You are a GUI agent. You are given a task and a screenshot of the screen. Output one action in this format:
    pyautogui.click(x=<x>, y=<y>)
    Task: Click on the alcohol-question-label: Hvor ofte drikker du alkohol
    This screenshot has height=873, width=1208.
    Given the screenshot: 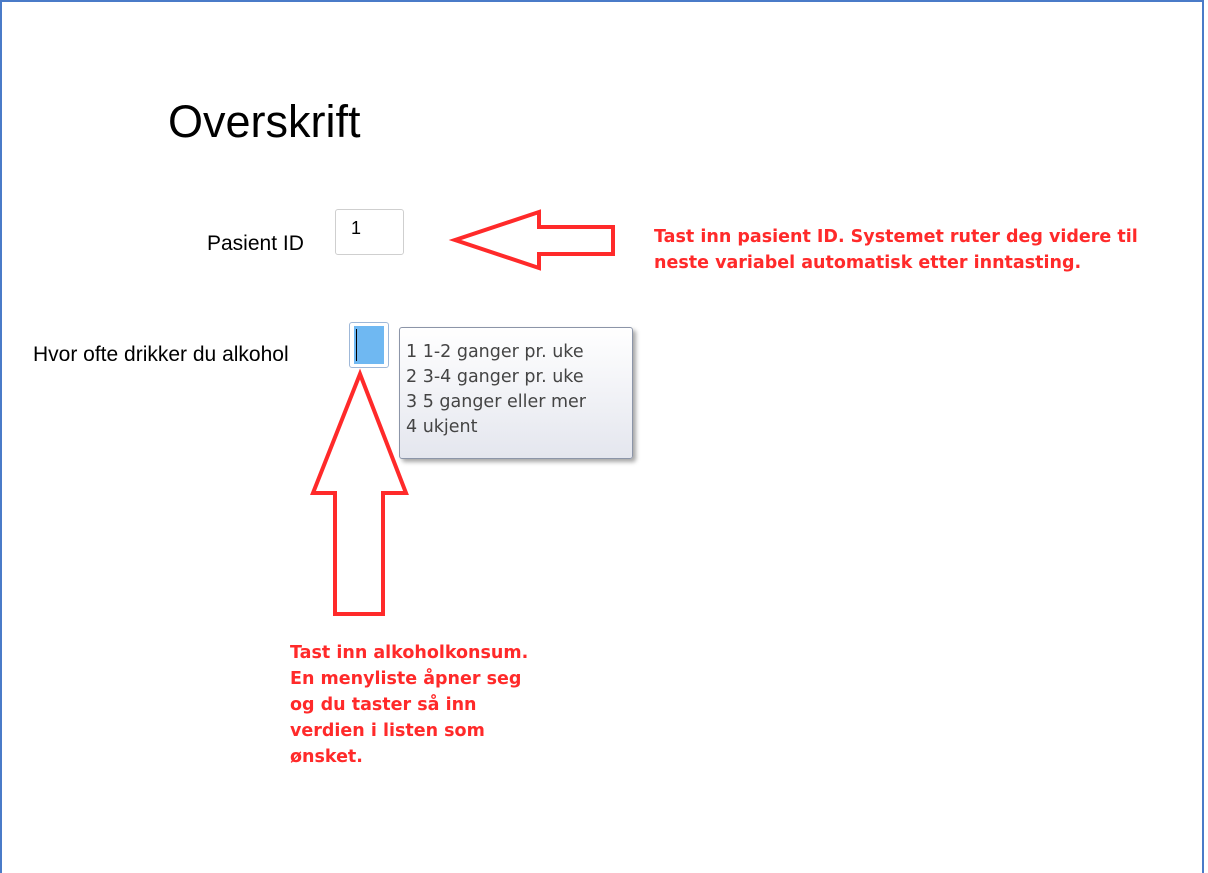 What is the action you would take?
    pyautogui.click(x=161, y=354)
    